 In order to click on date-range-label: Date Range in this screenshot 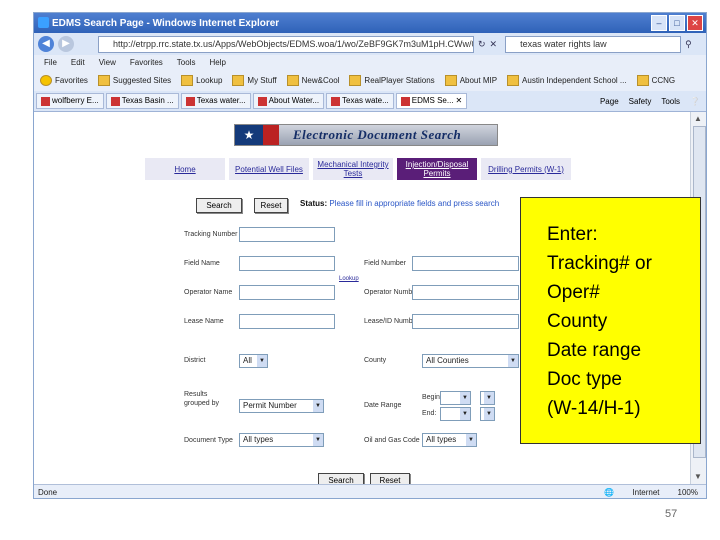, I will do `click(383, 405)`.